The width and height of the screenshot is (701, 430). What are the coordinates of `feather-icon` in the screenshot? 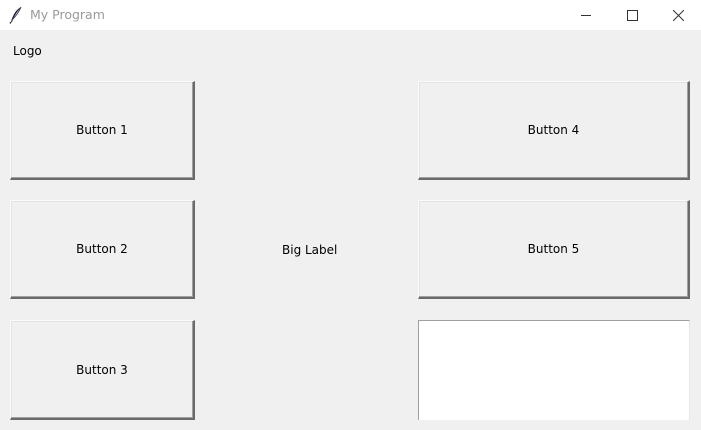 It's located at (16, 15).